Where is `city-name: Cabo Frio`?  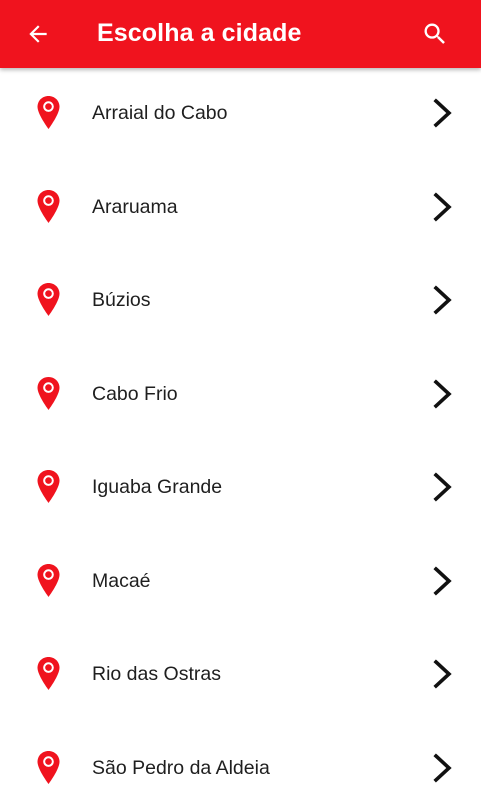
city-name: Cabo Frio is located at coordinates (135, 393).